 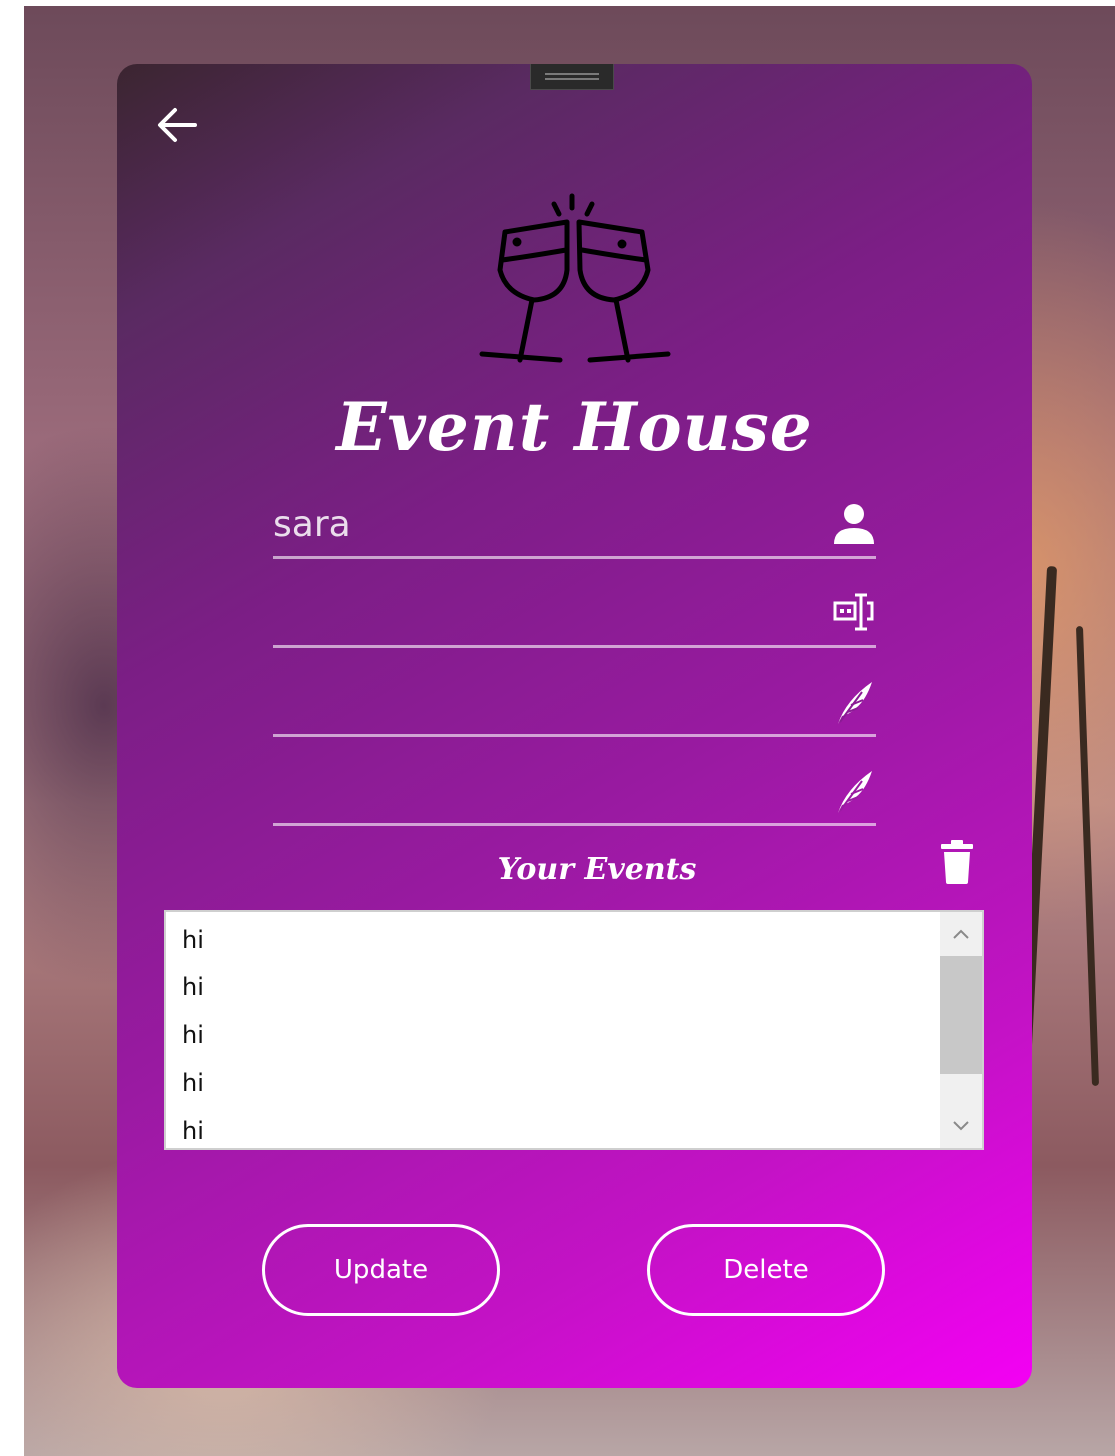 What do you see at coordinates (572, 77) in the screenshot?
I see `window-drag-handle` at bounding box center [572, 77].